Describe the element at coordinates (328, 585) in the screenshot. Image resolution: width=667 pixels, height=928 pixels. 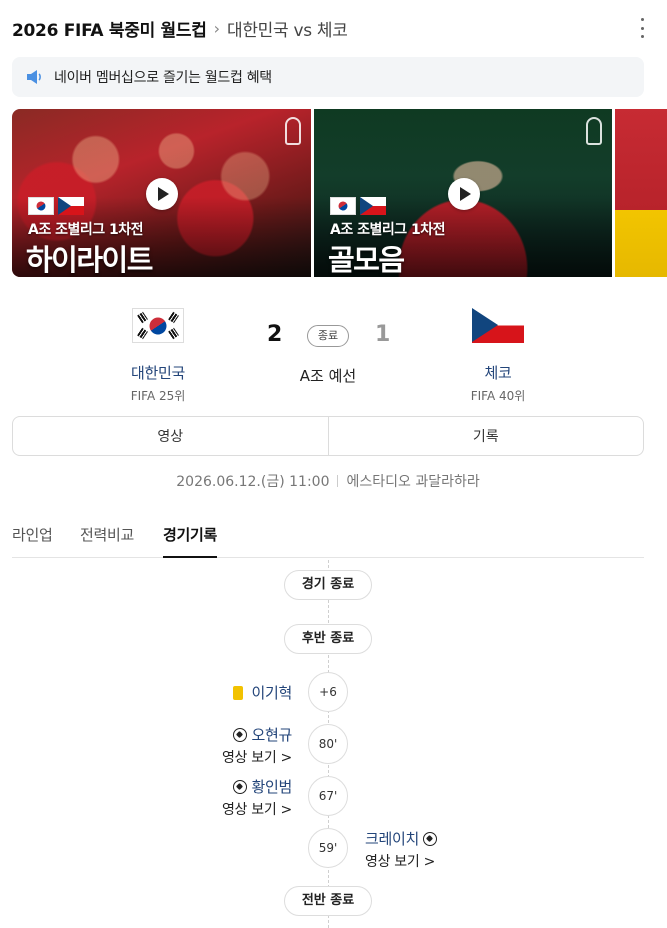
I see `game-end-marker: 경기 종료` at that location.